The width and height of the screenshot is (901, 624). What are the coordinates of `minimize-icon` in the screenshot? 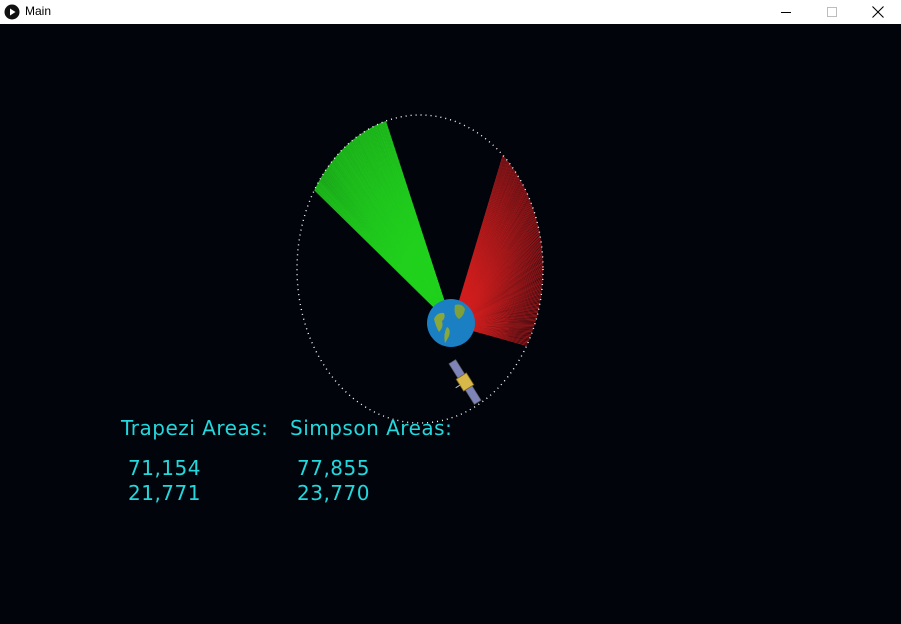 It's located at (786, 12).